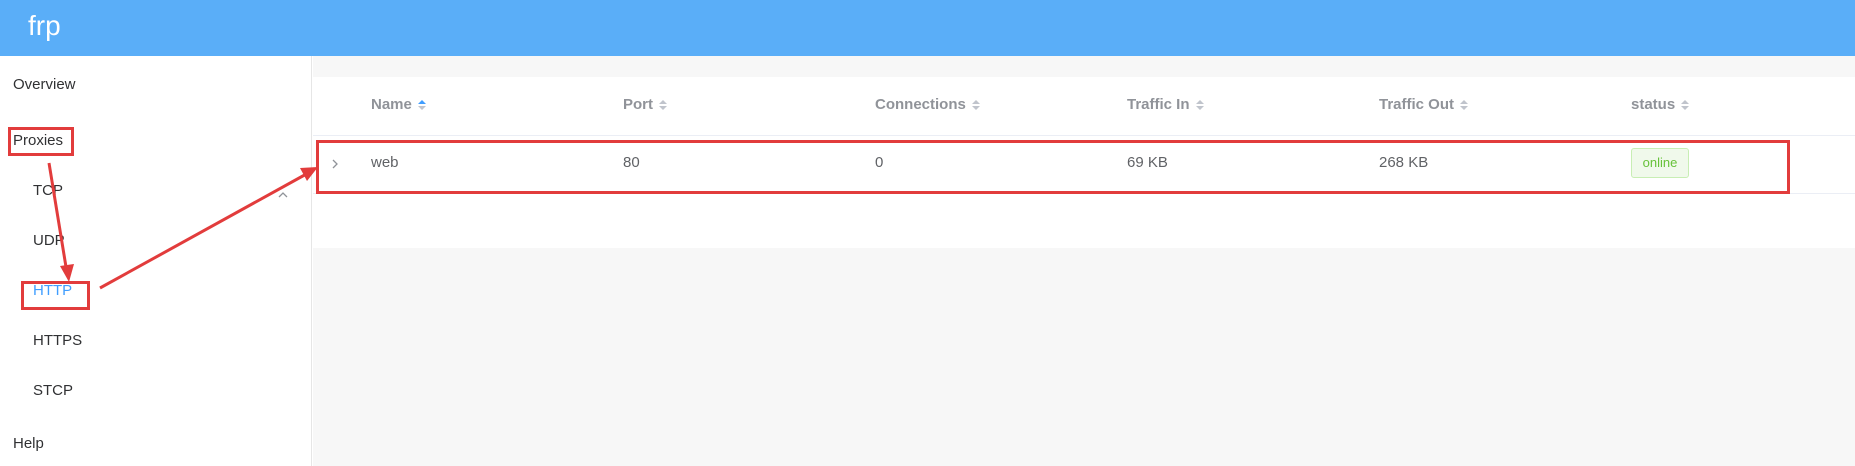 This screenshot has width=1855, height=466. I want to click on chevron-up-icon, so click(283, 195).